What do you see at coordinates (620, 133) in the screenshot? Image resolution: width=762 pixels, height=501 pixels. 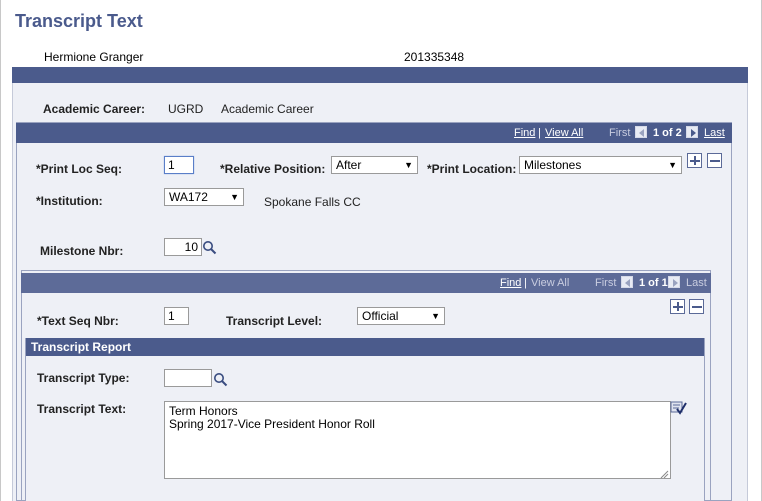 I see `outer-first-label: First` at bounding box center [620, 133].